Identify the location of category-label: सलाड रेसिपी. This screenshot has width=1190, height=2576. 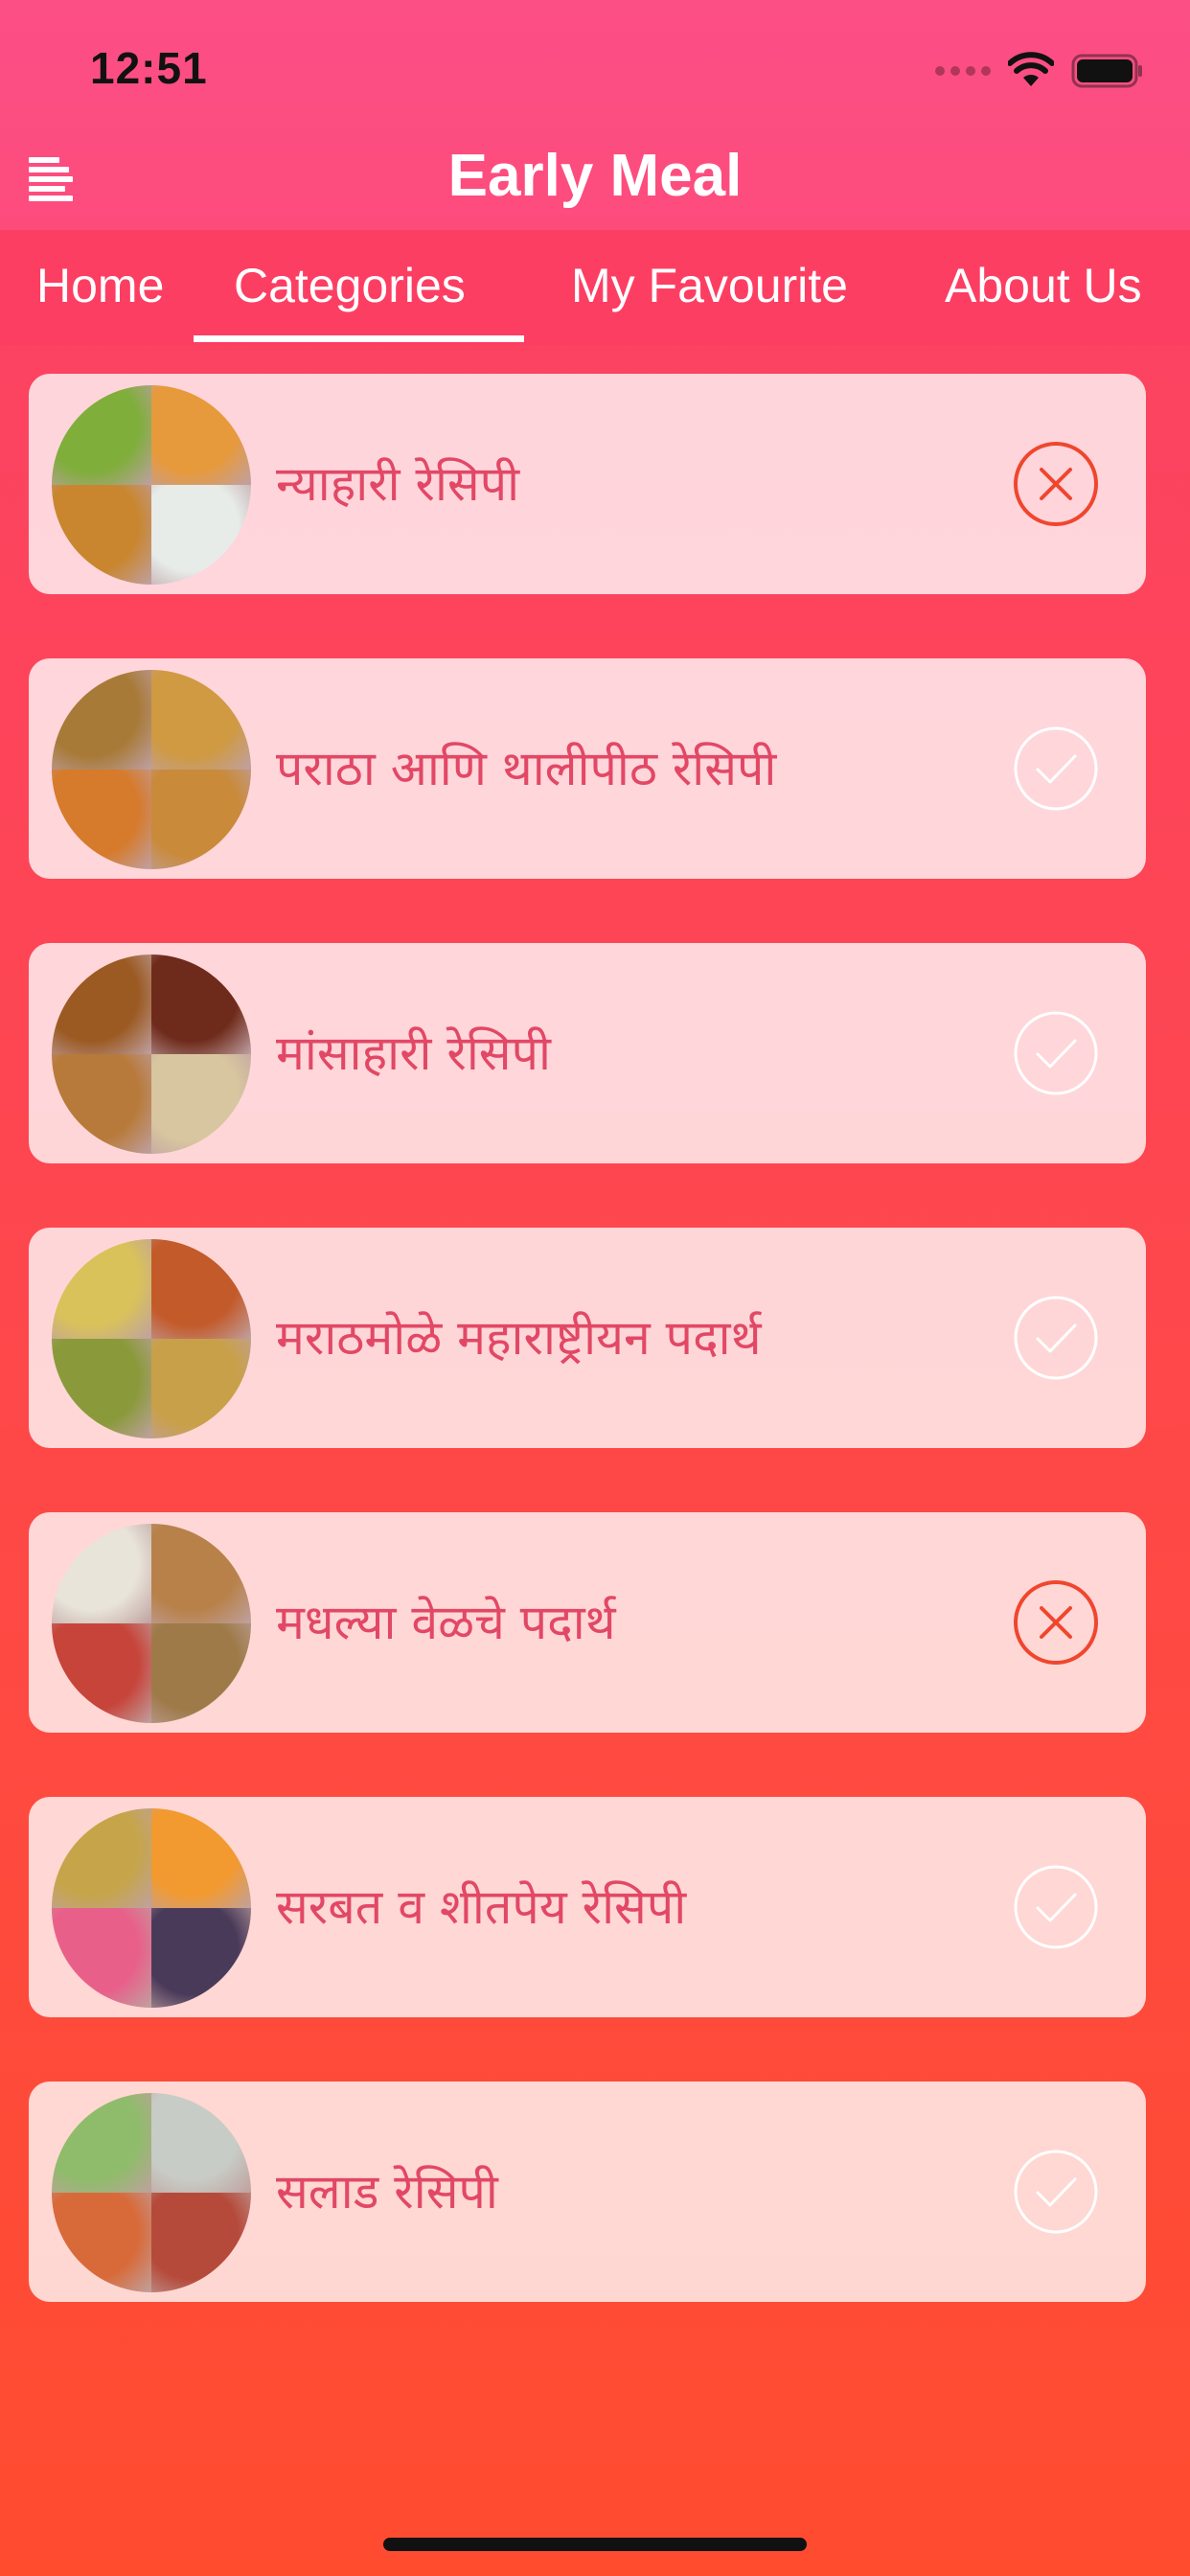
(387, 2192).